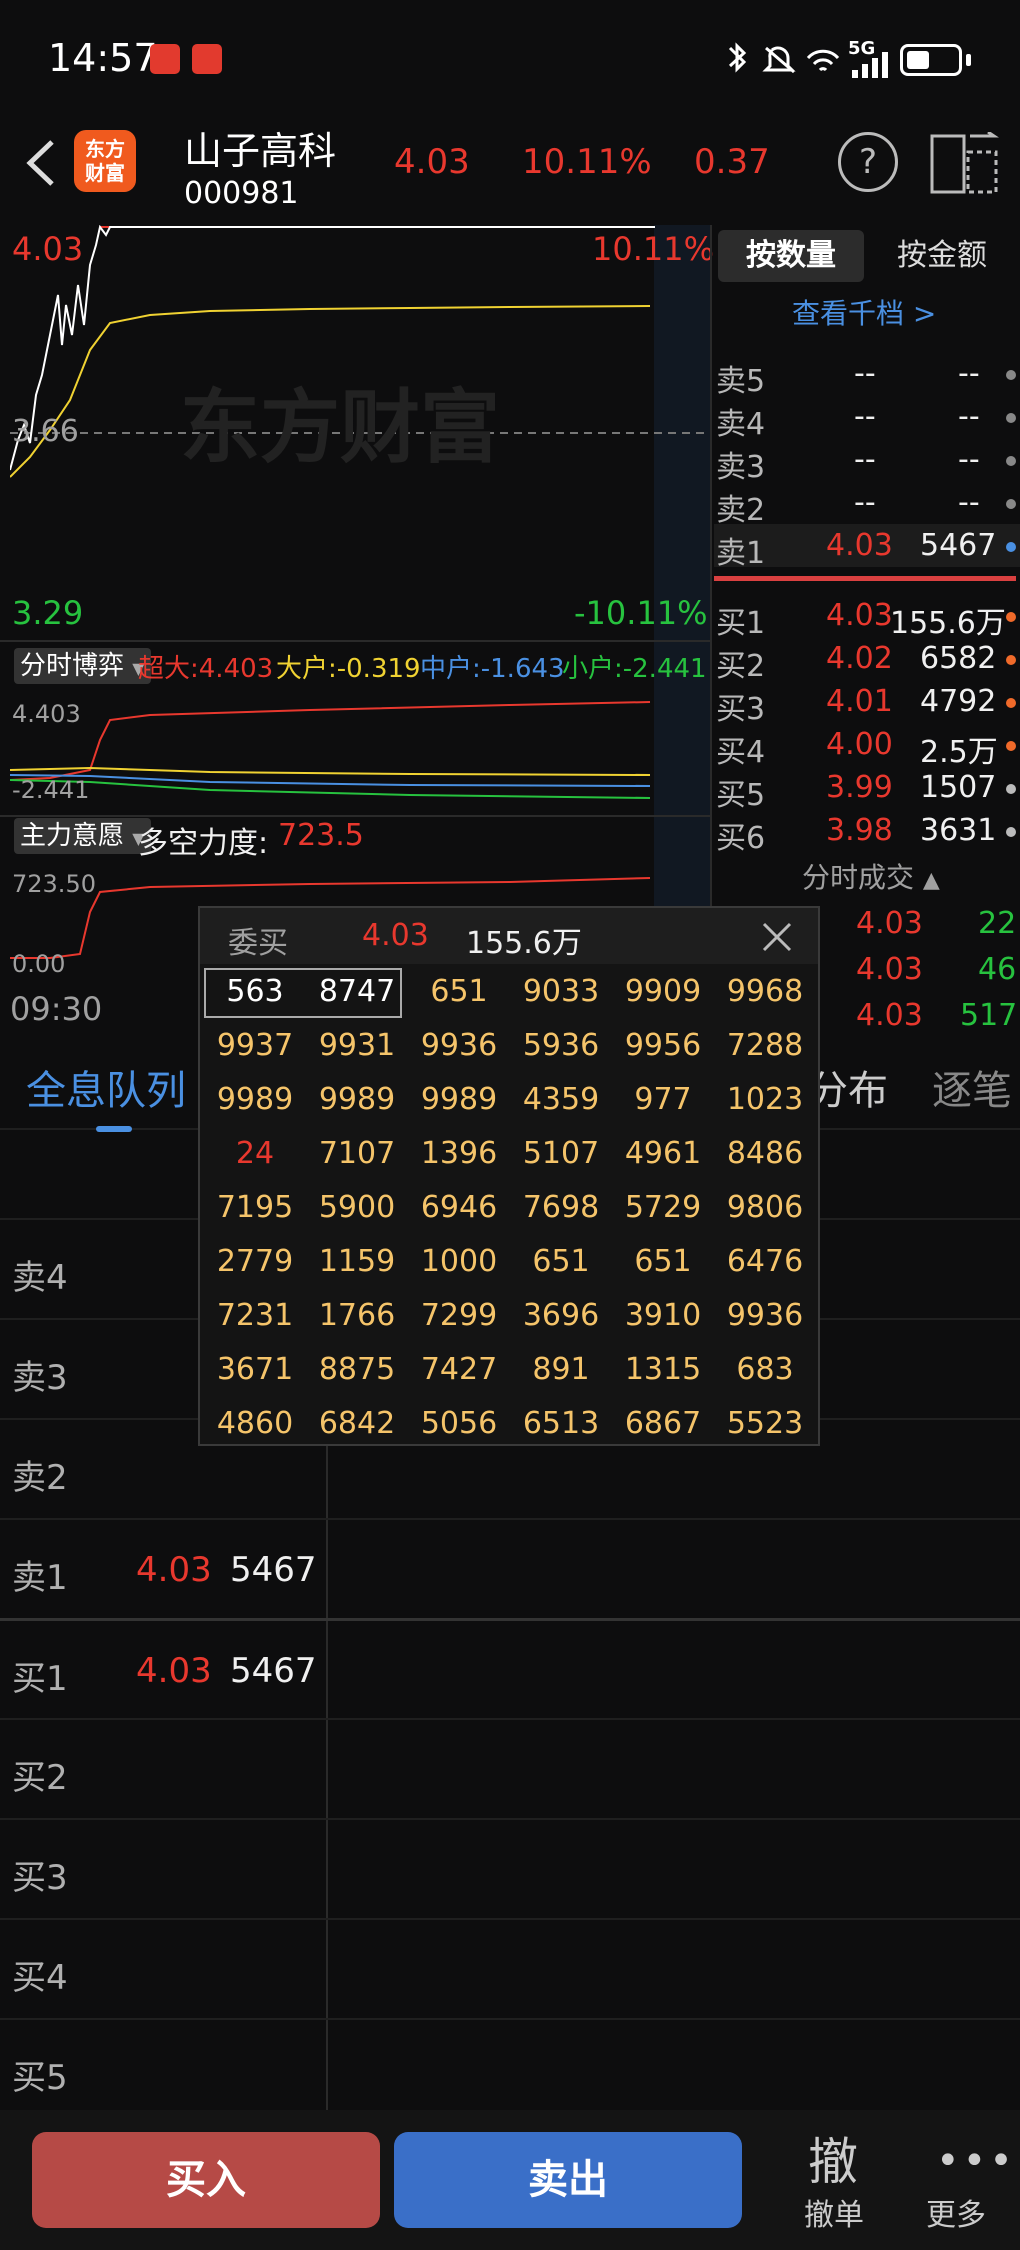 The width and height of the screenshot is (1020, 2250). I want to click on chart-high-price: 4.03, so click(48, 249).